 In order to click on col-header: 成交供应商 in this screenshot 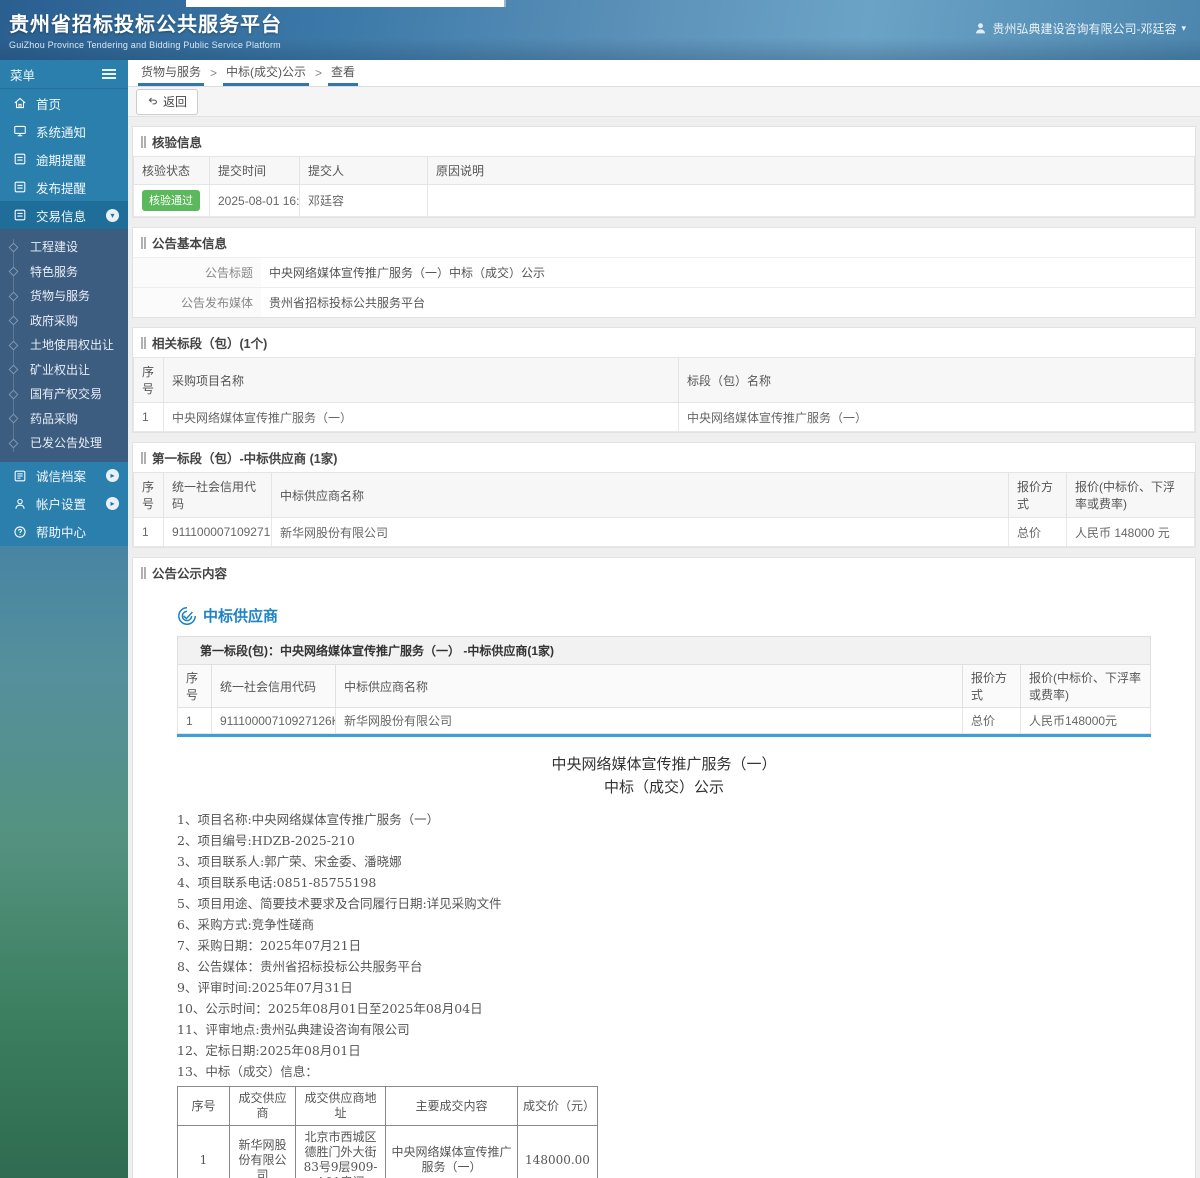, I will do `click(262, 1106)`.